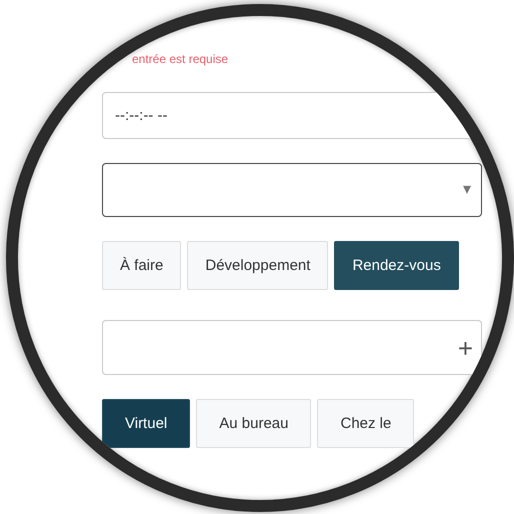 Image resolution: width=514 pixels, height=514 pixels. What do you see at coordinates (396, 265) in the screenshot?
I see `category-button: Rendez-vous` at bounding box center [396, 265].